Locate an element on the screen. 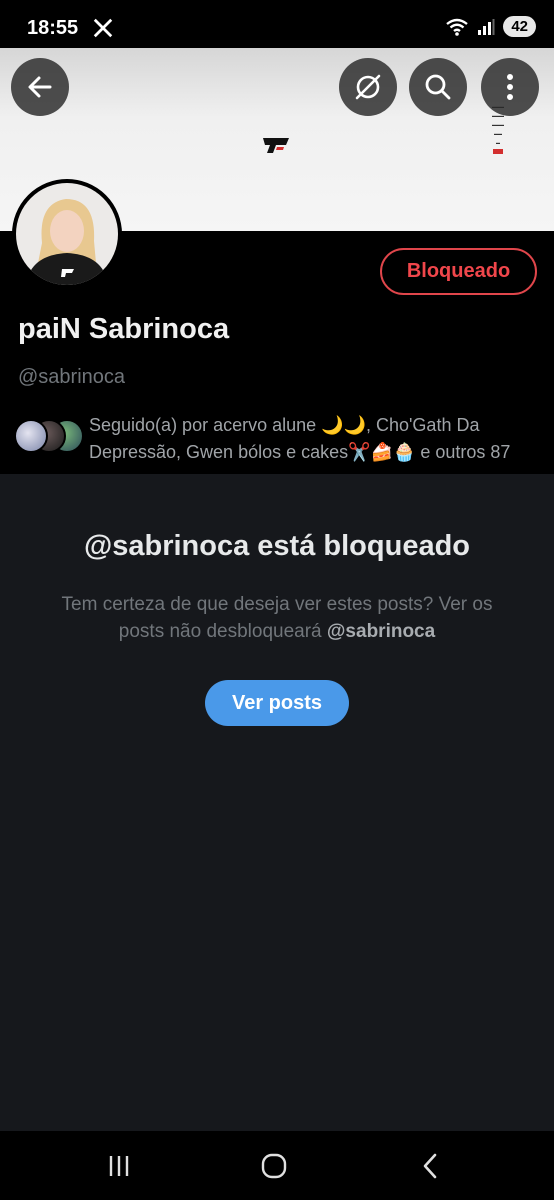  avatar-photo is located at coordinates (67, 234).